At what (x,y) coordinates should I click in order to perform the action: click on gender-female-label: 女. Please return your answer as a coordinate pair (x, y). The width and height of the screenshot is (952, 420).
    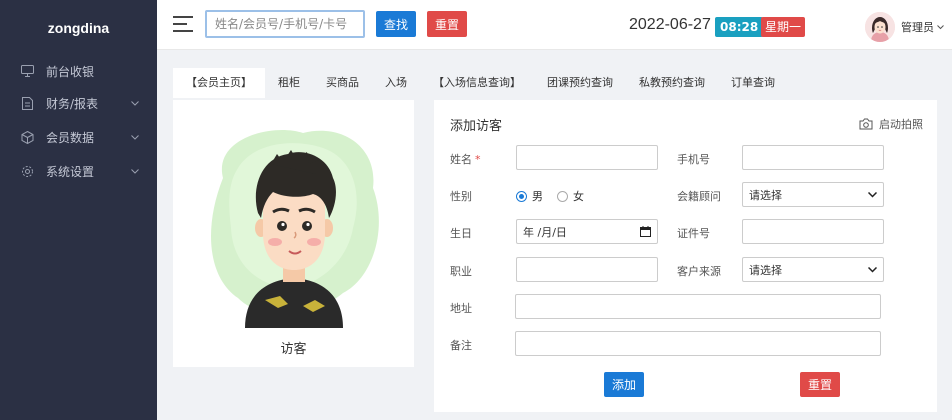
    Looking at the image, I should click on (578, 196).